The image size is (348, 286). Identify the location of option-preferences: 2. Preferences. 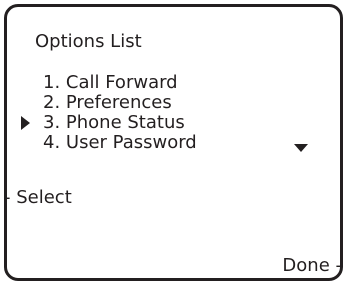
(107, 103).